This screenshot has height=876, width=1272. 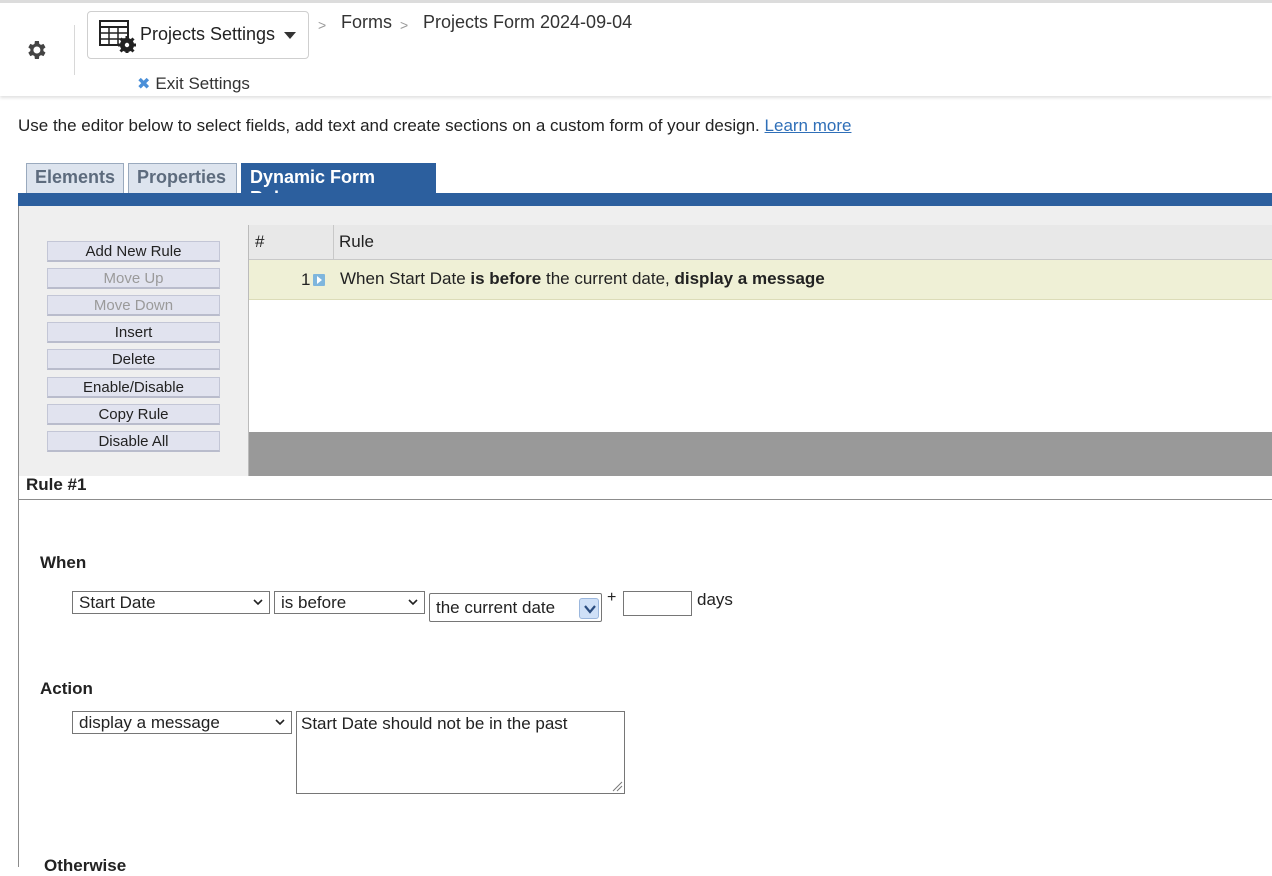 I want to click on tab-properties: Properties, so click(x=182, y=178).